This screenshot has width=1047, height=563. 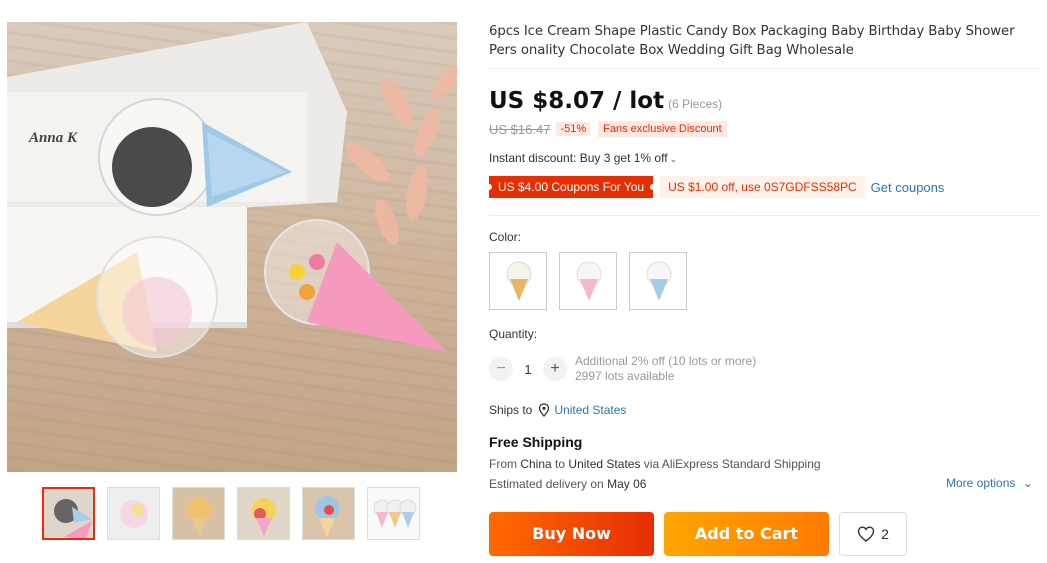 I want to click on ice-cream-yellow-icon, so click(x=519, y=281).